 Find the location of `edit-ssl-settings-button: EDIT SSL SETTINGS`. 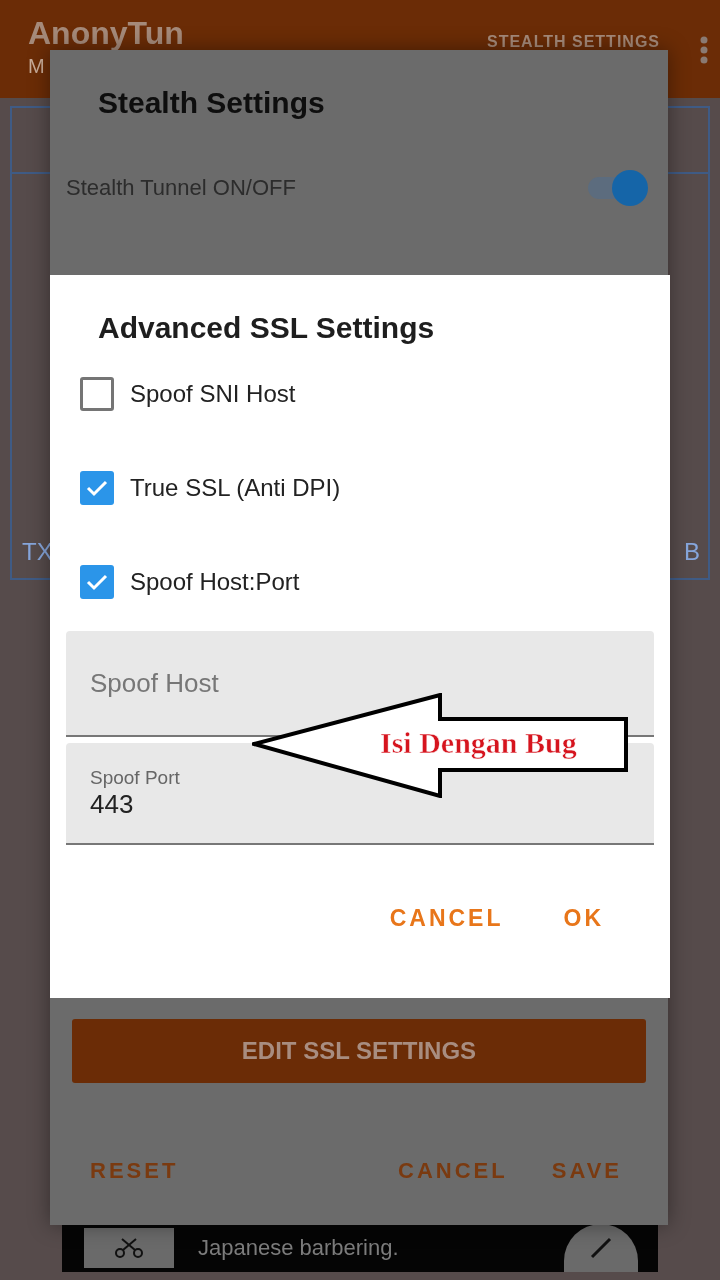

edit-ssl-settings-button: EDIT SSL SETTINGS is located at coordinates (359, 1051).